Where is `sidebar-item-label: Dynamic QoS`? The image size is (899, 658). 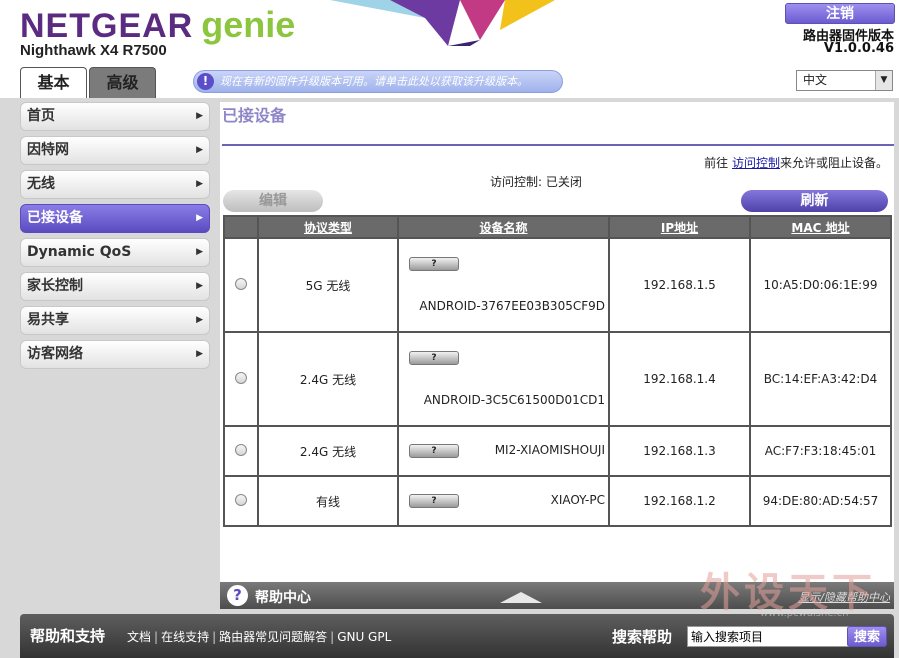
sidebar-item-label: Dynamic QoS is located at coordinates (79, 252).